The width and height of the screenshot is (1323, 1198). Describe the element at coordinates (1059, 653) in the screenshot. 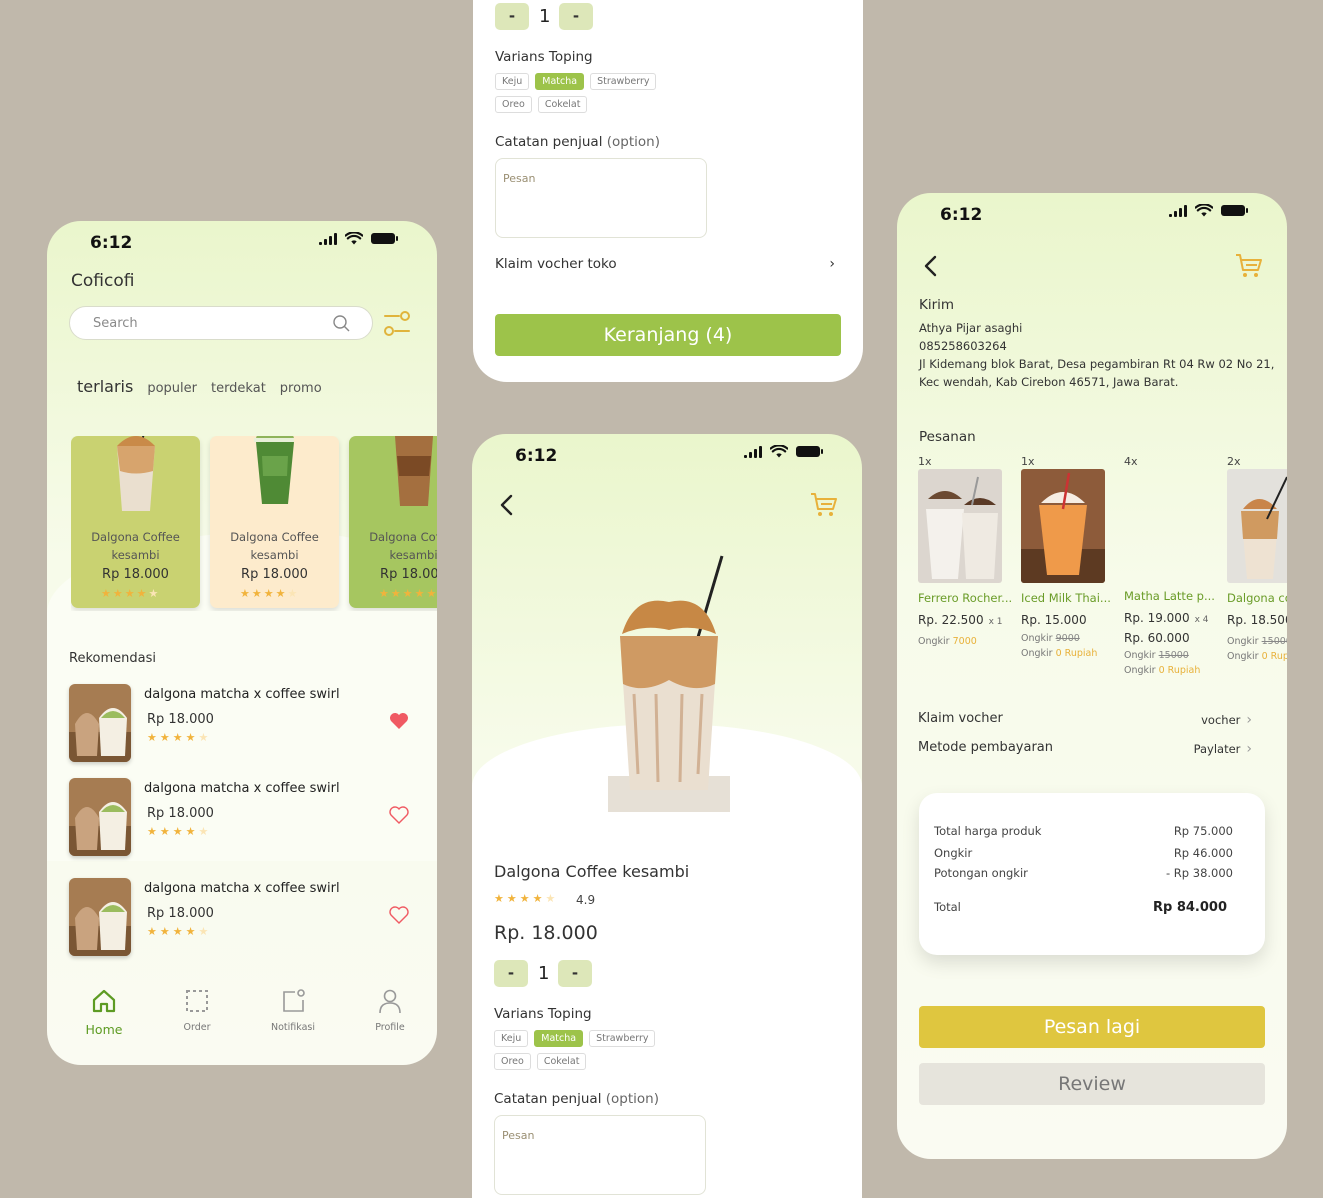

I see `order-shipping: Ongkir 0 Rupiah` at that location.